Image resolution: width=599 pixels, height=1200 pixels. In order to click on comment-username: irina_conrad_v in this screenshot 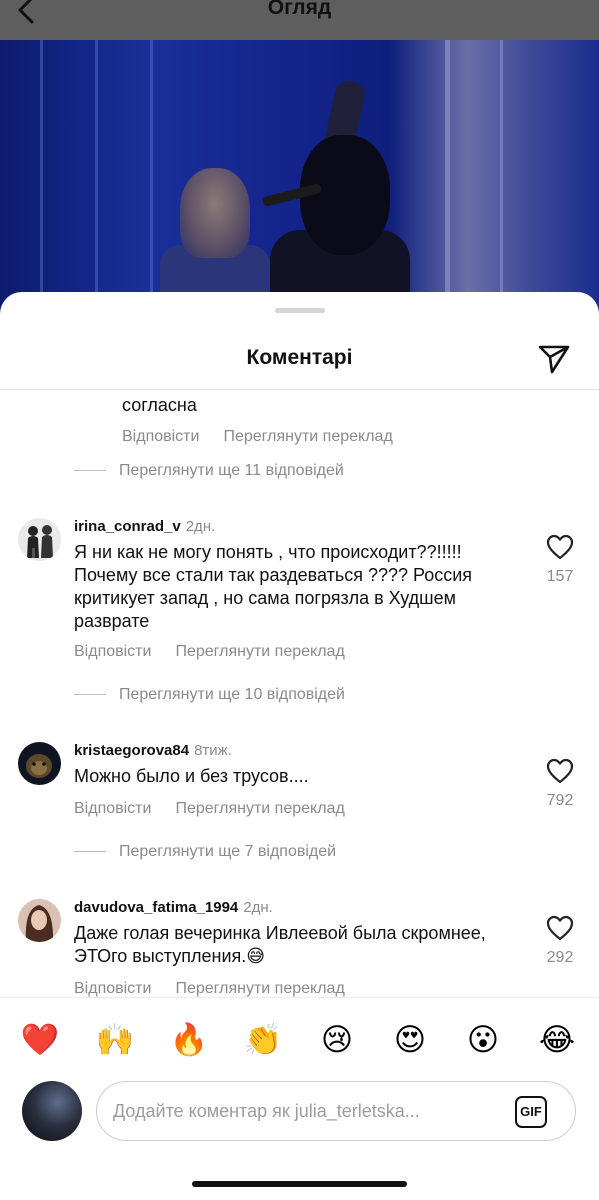, I will do `click(127, 526)`.